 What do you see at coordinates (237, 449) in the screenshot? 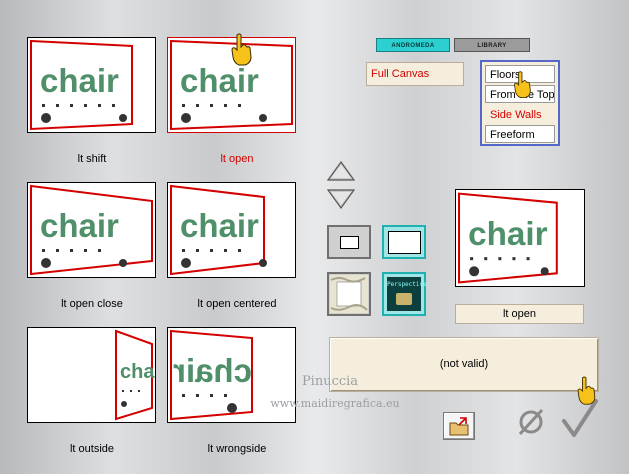
I see `thumbnail-caption: lt wrongside` at bounding box center [237, 449].